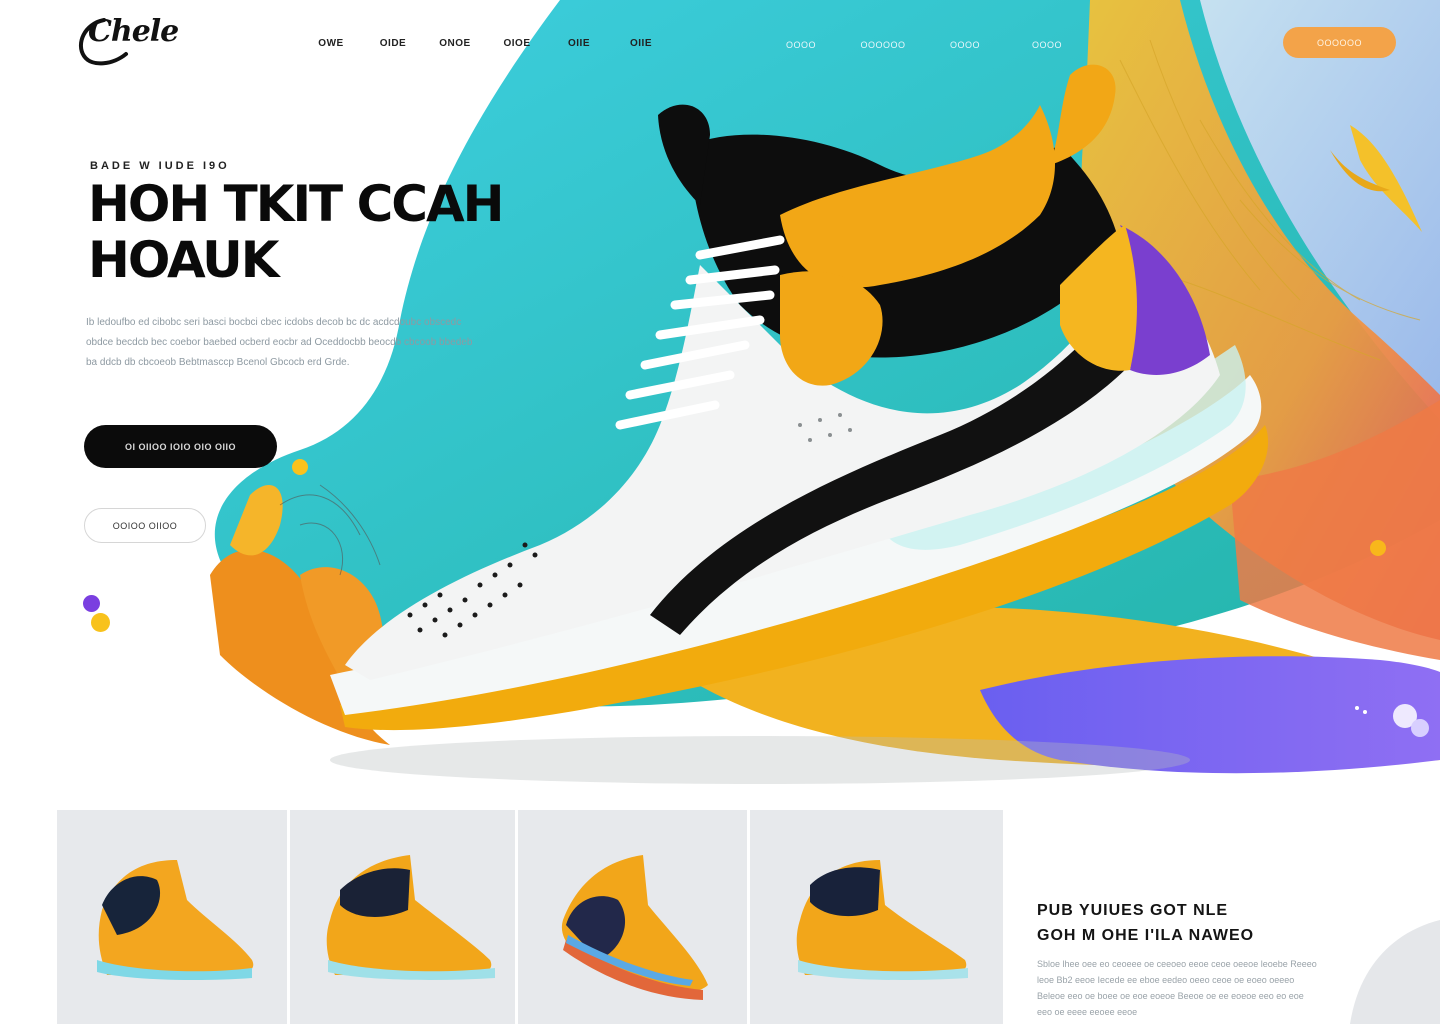 This screenshot has width=1440, height=1024. I want to click on decor-dot-yellow, so click(100, 622).